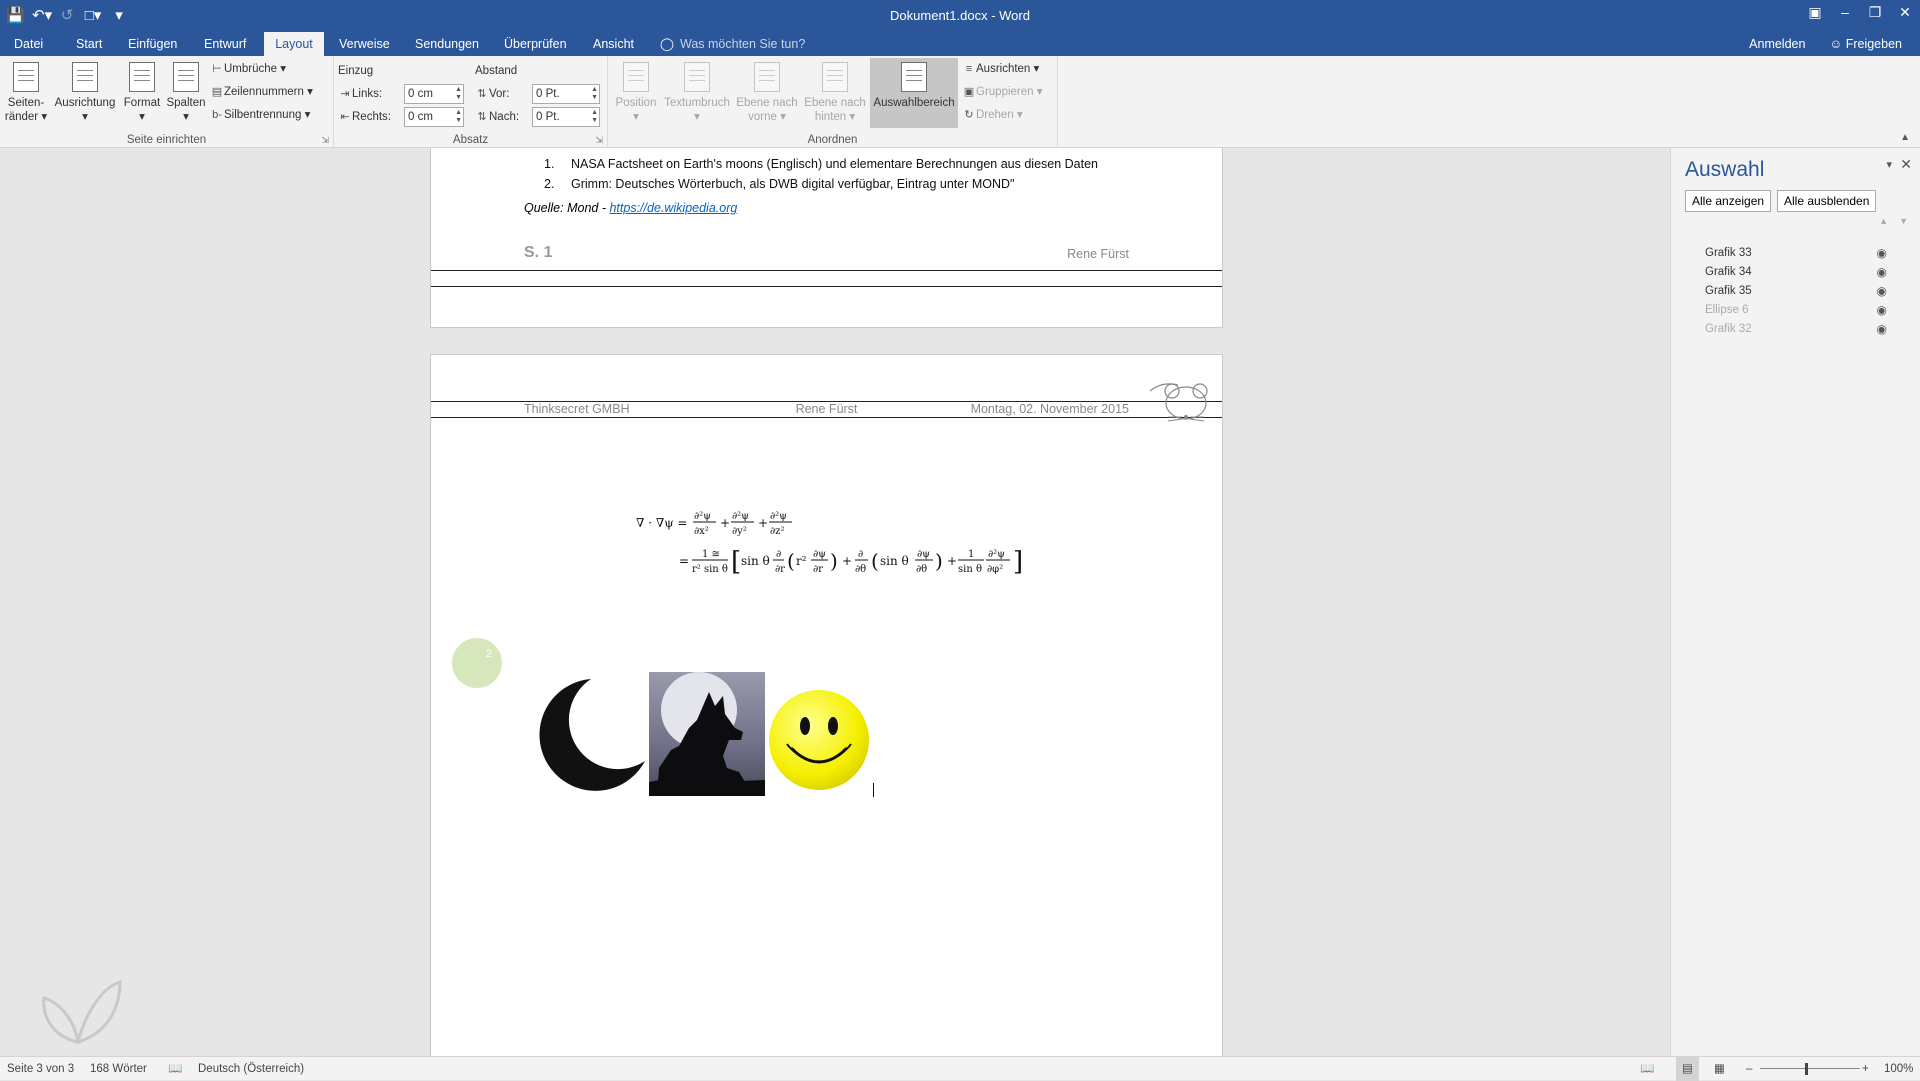 This screenshot has height=1081, width=1920. Describe the element at coordinates (1865, 1069) in the screenshot. I see `zoom-in-icon: +` at that location.